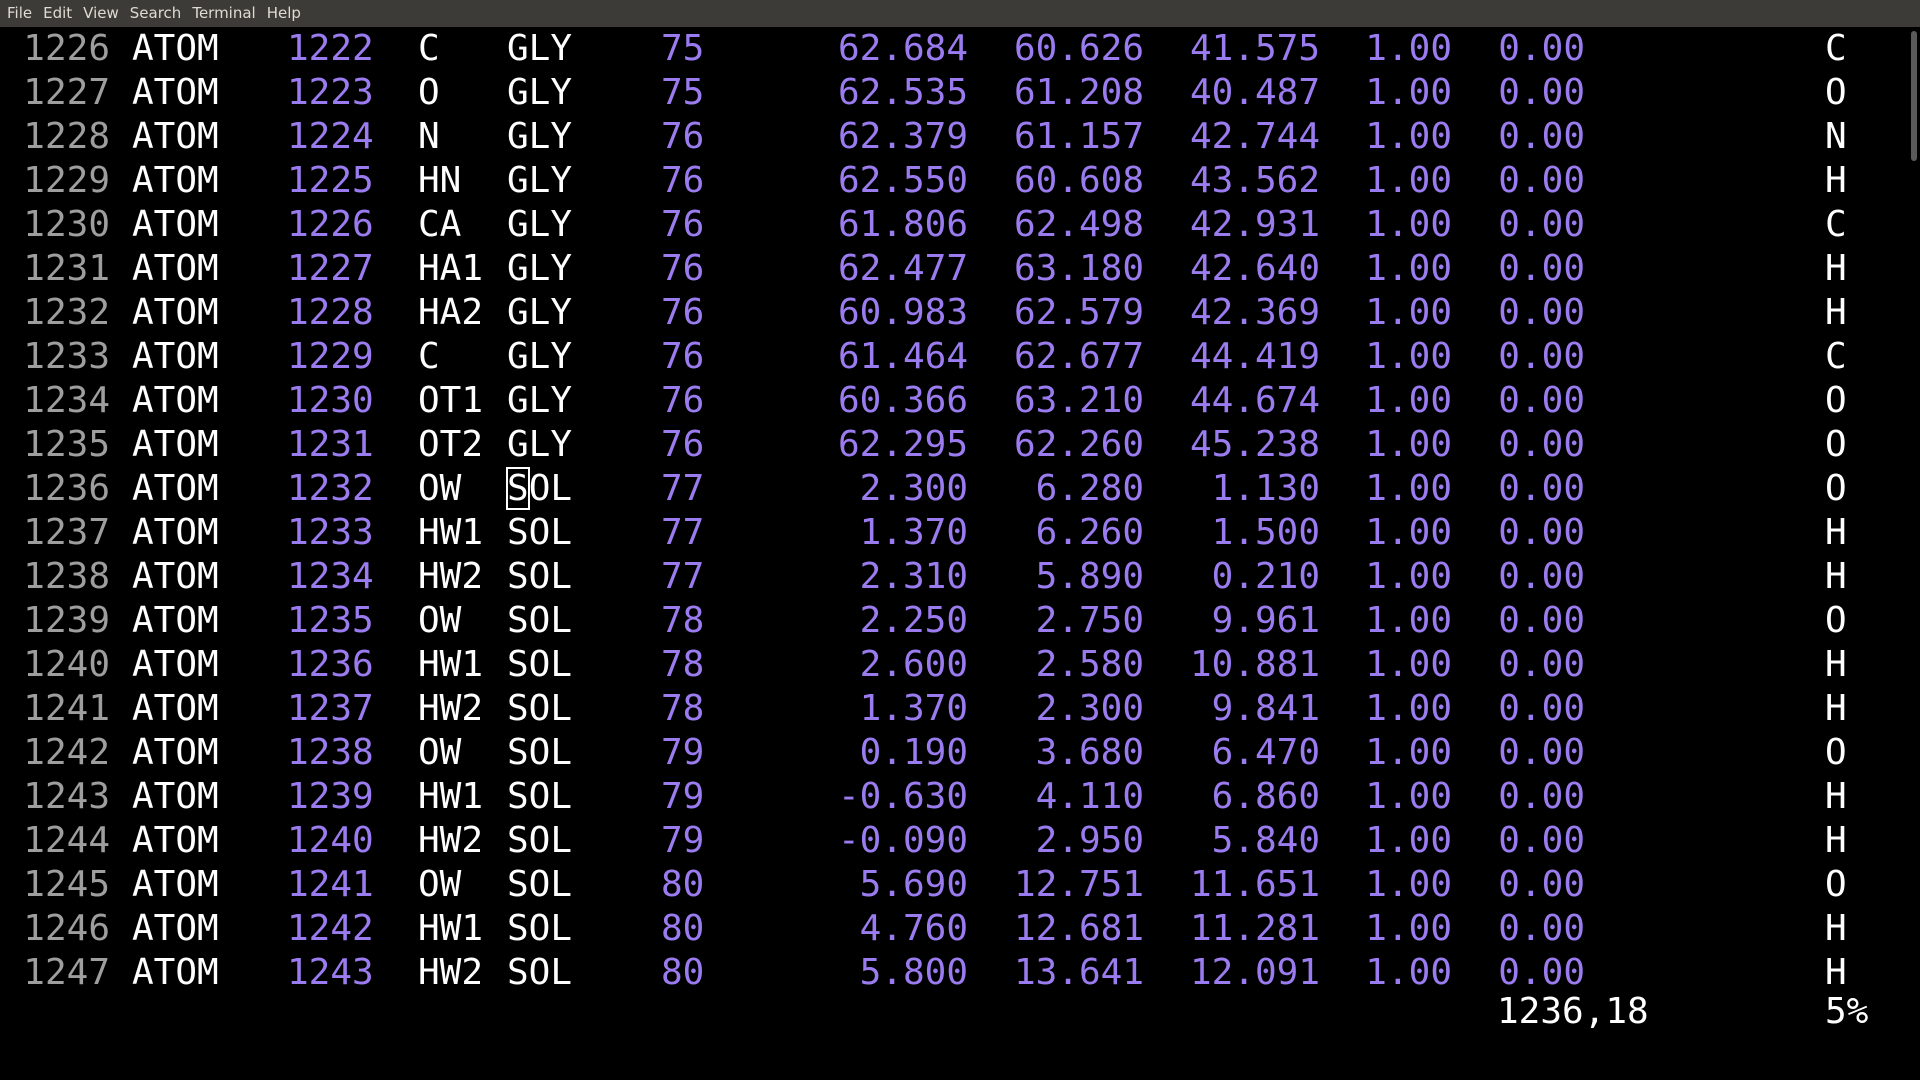  I want to click on terminal-scrollbar, so click(1914, 553).